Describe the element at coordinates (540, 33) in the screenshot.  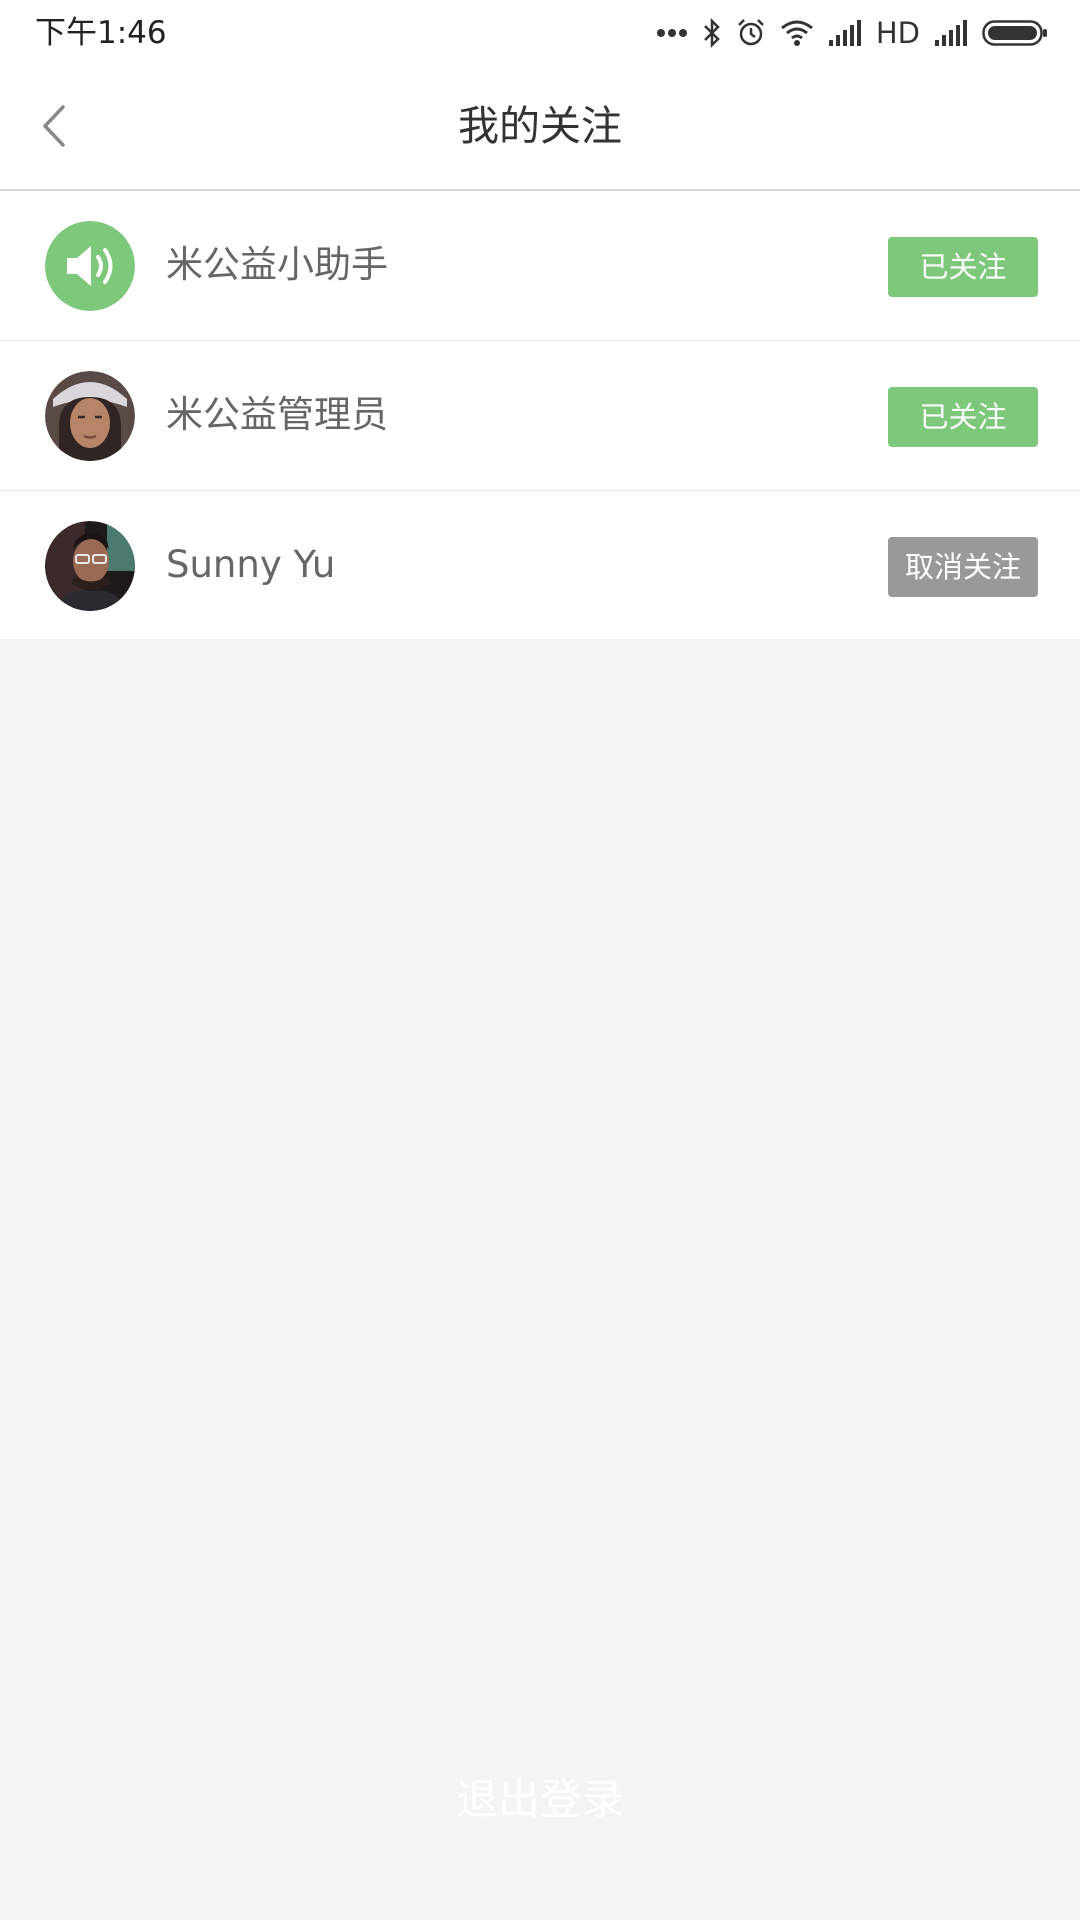
I see `status-bar: 下午1:46 HD` at that location.